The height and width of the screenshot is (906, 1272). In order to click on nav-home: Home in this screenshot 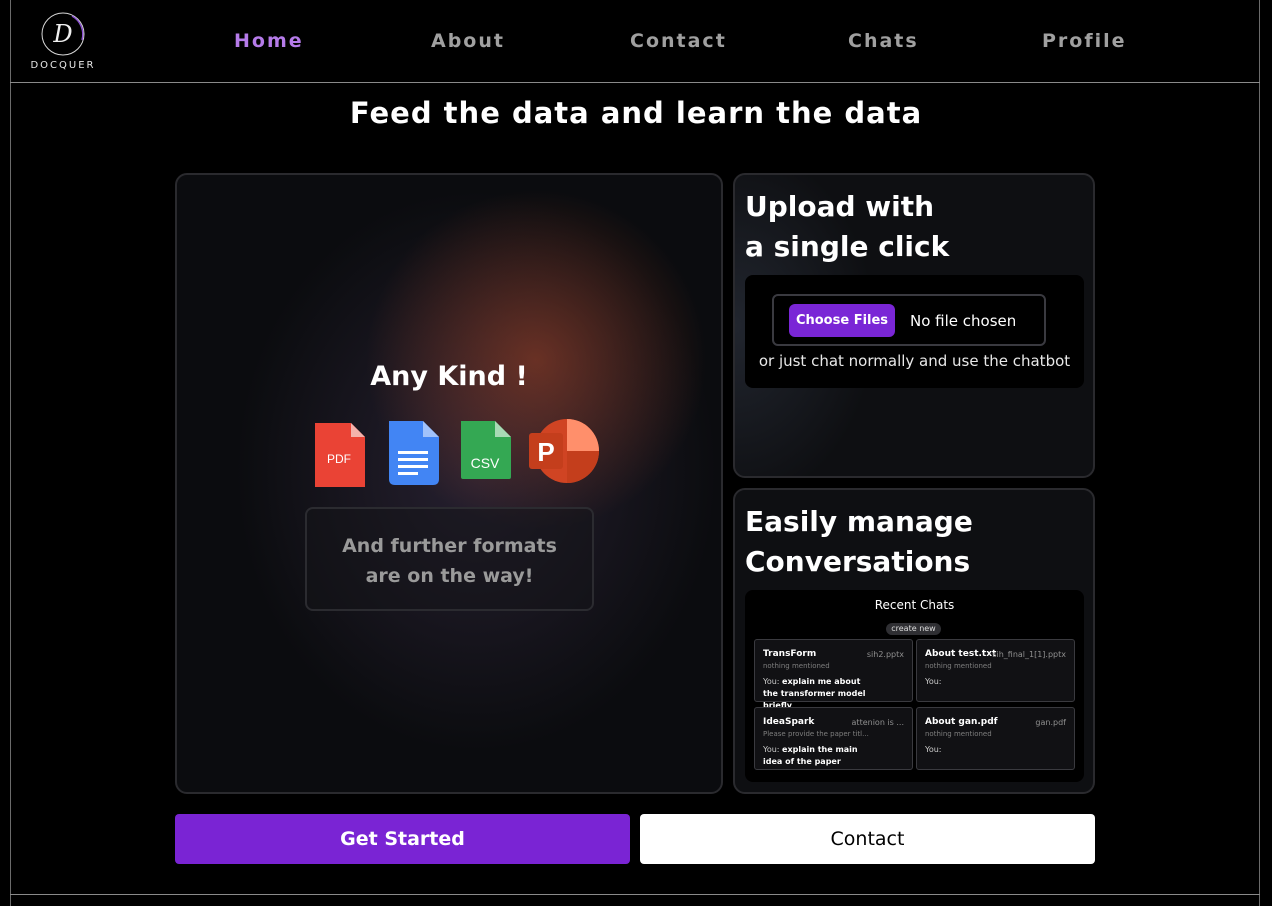, I will do `click(269, 41)`.